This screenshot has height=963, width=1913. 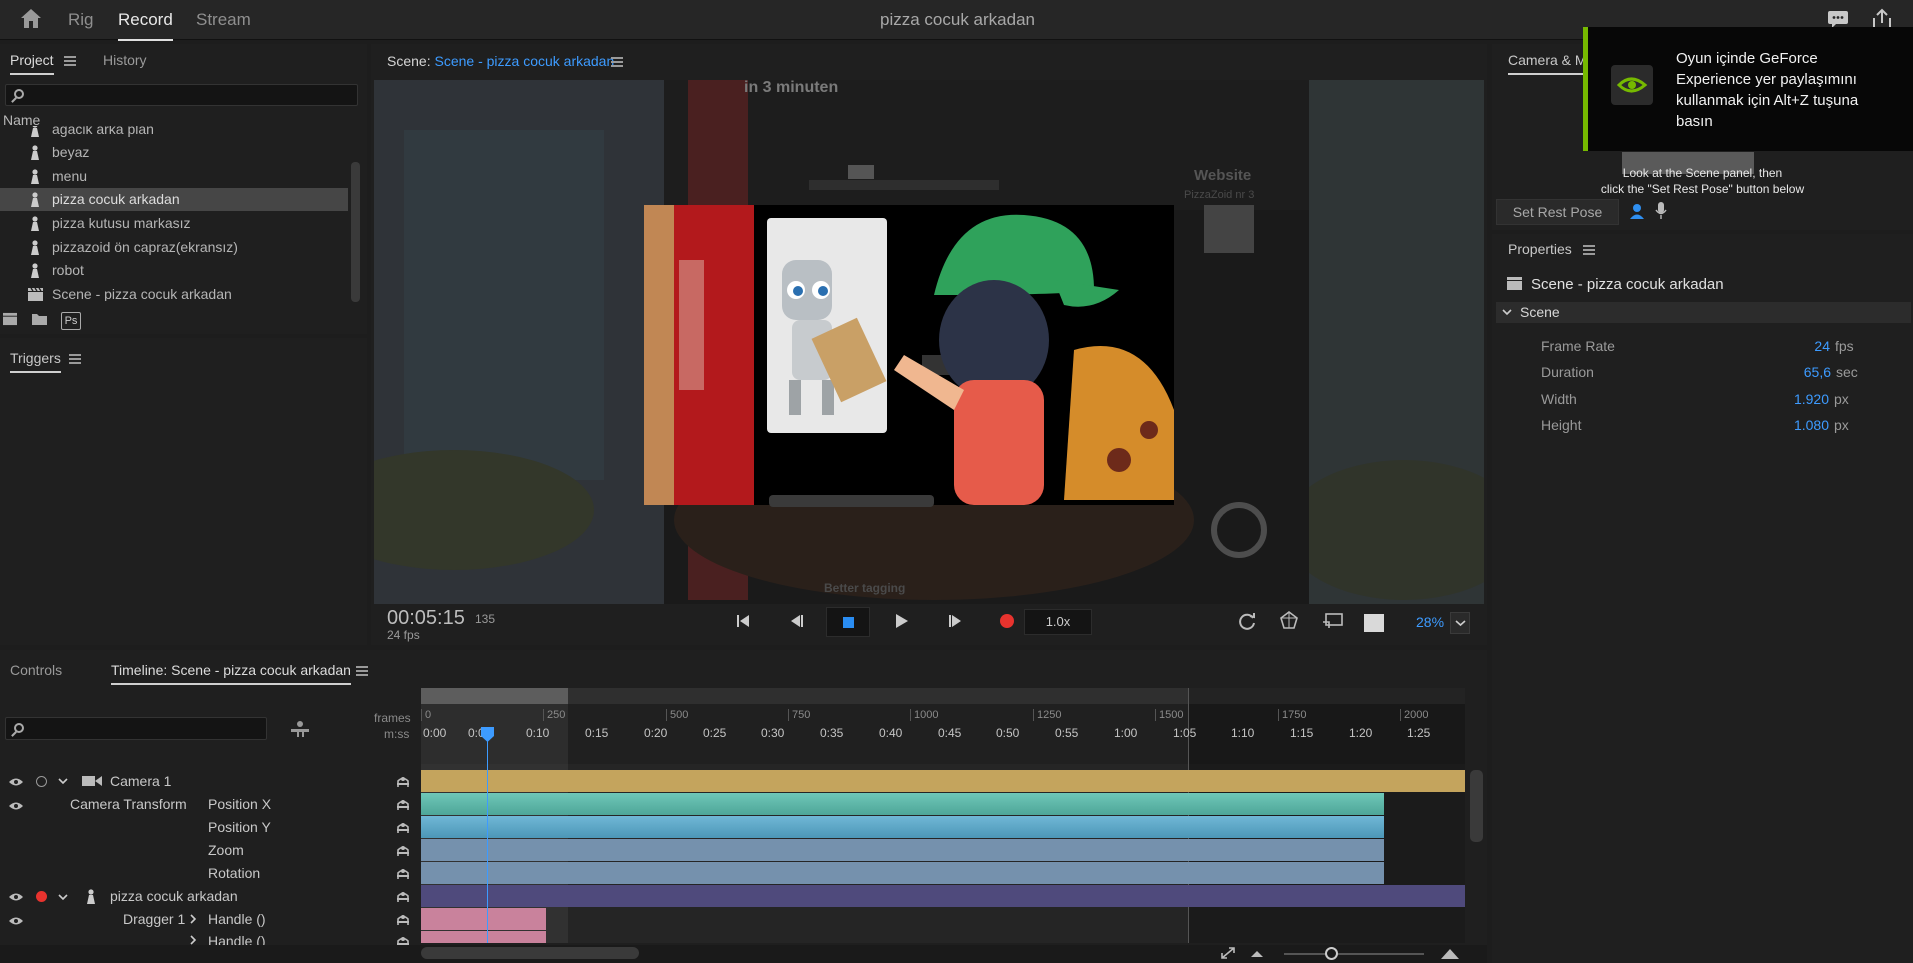 I want to click on new-scene-icon, so click(x=10, y=319).